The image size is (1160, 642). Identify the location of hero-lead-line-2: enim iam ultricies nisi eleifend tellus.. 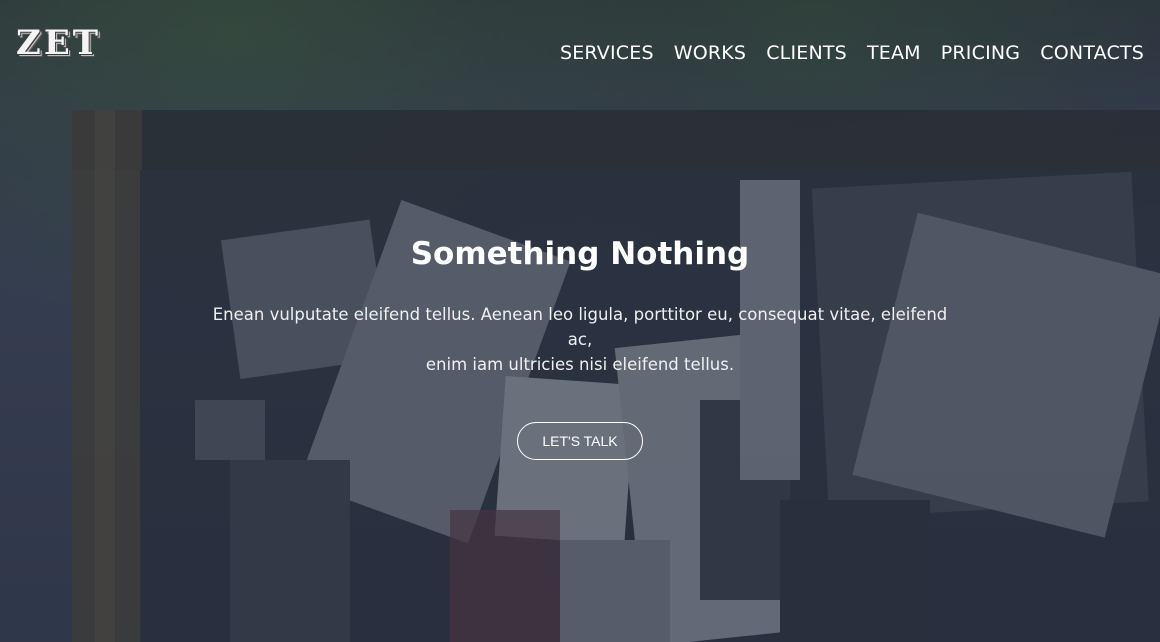
(580, 364).